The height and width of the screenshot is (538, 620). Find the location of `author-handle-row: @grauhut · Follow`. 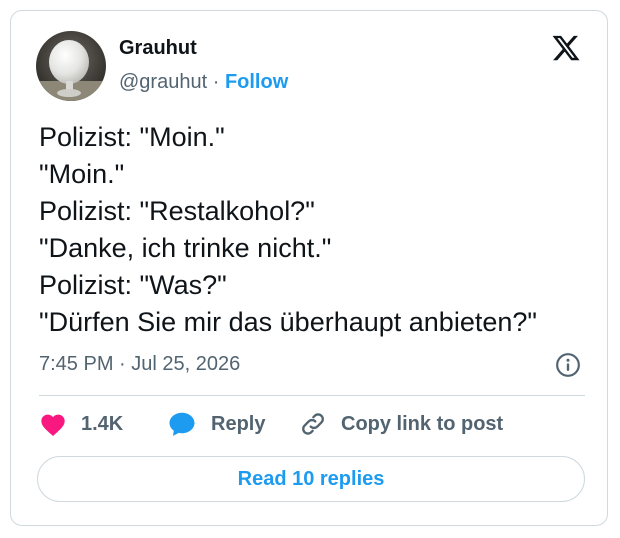

author-handle-row: @grauhut · Follow is located at coordinates (203, 82).